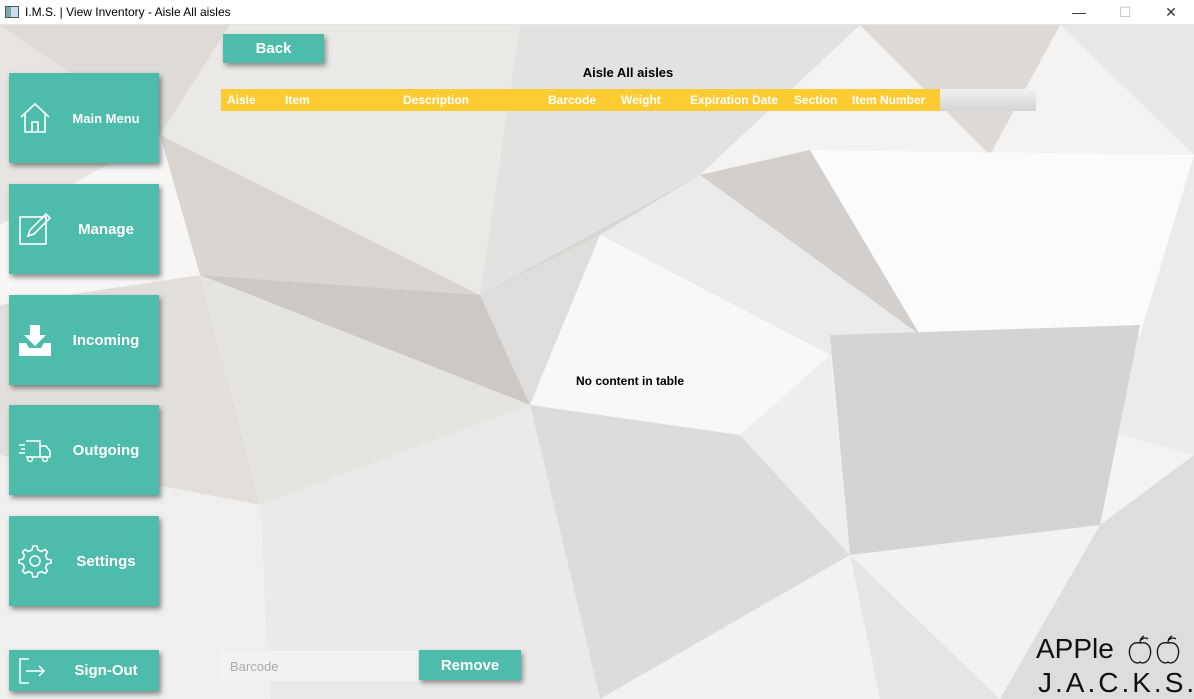  I want to click on column-header-expiration-date: Expiration Date, so click(734, 100).